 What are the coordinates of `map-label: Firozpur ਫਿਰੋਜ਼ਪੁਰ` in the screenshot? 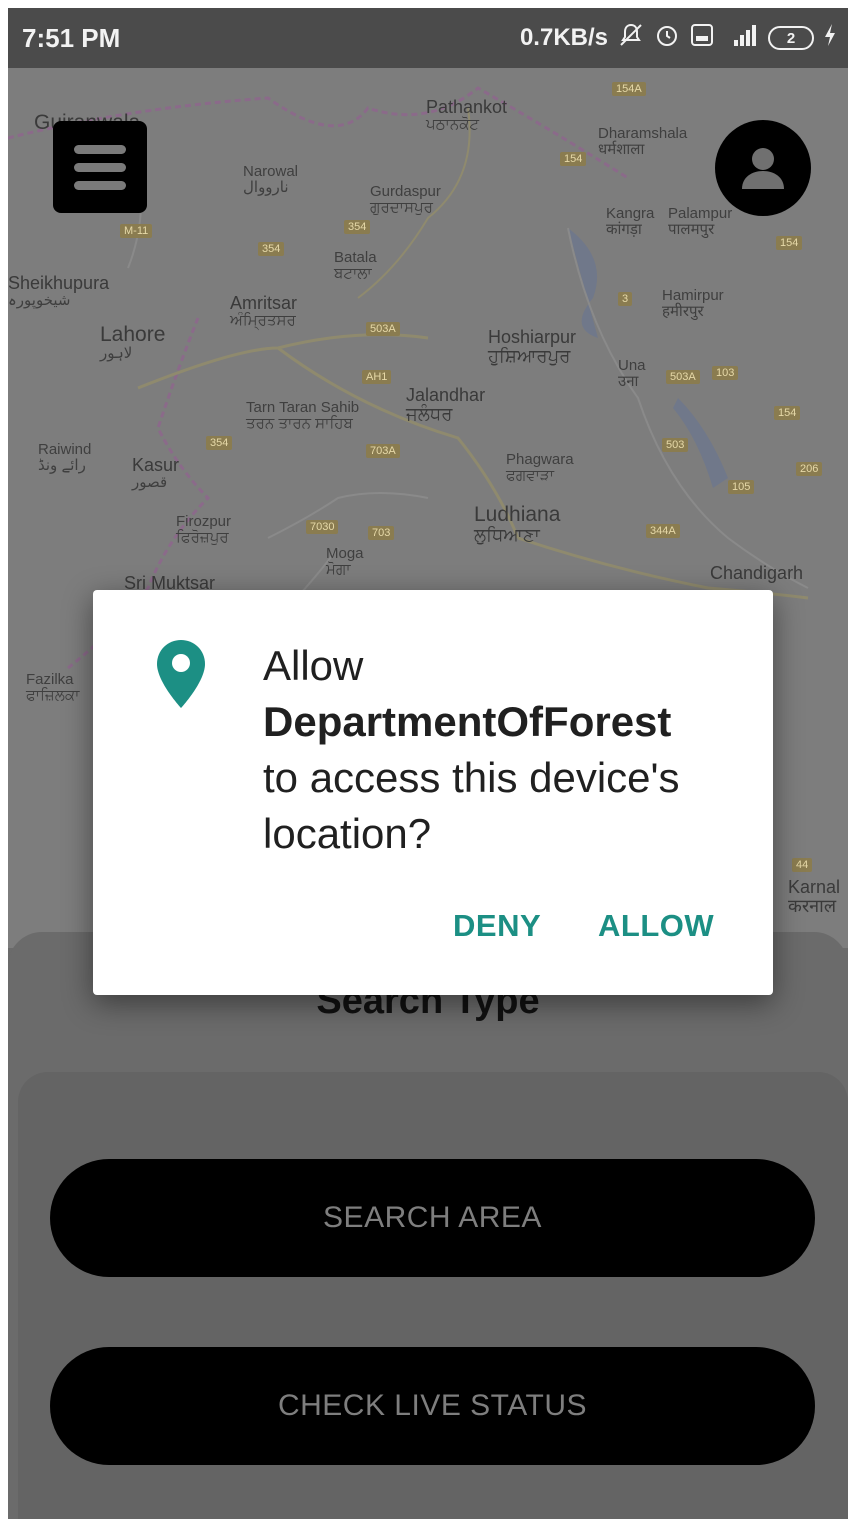 It's located at (204, 529).